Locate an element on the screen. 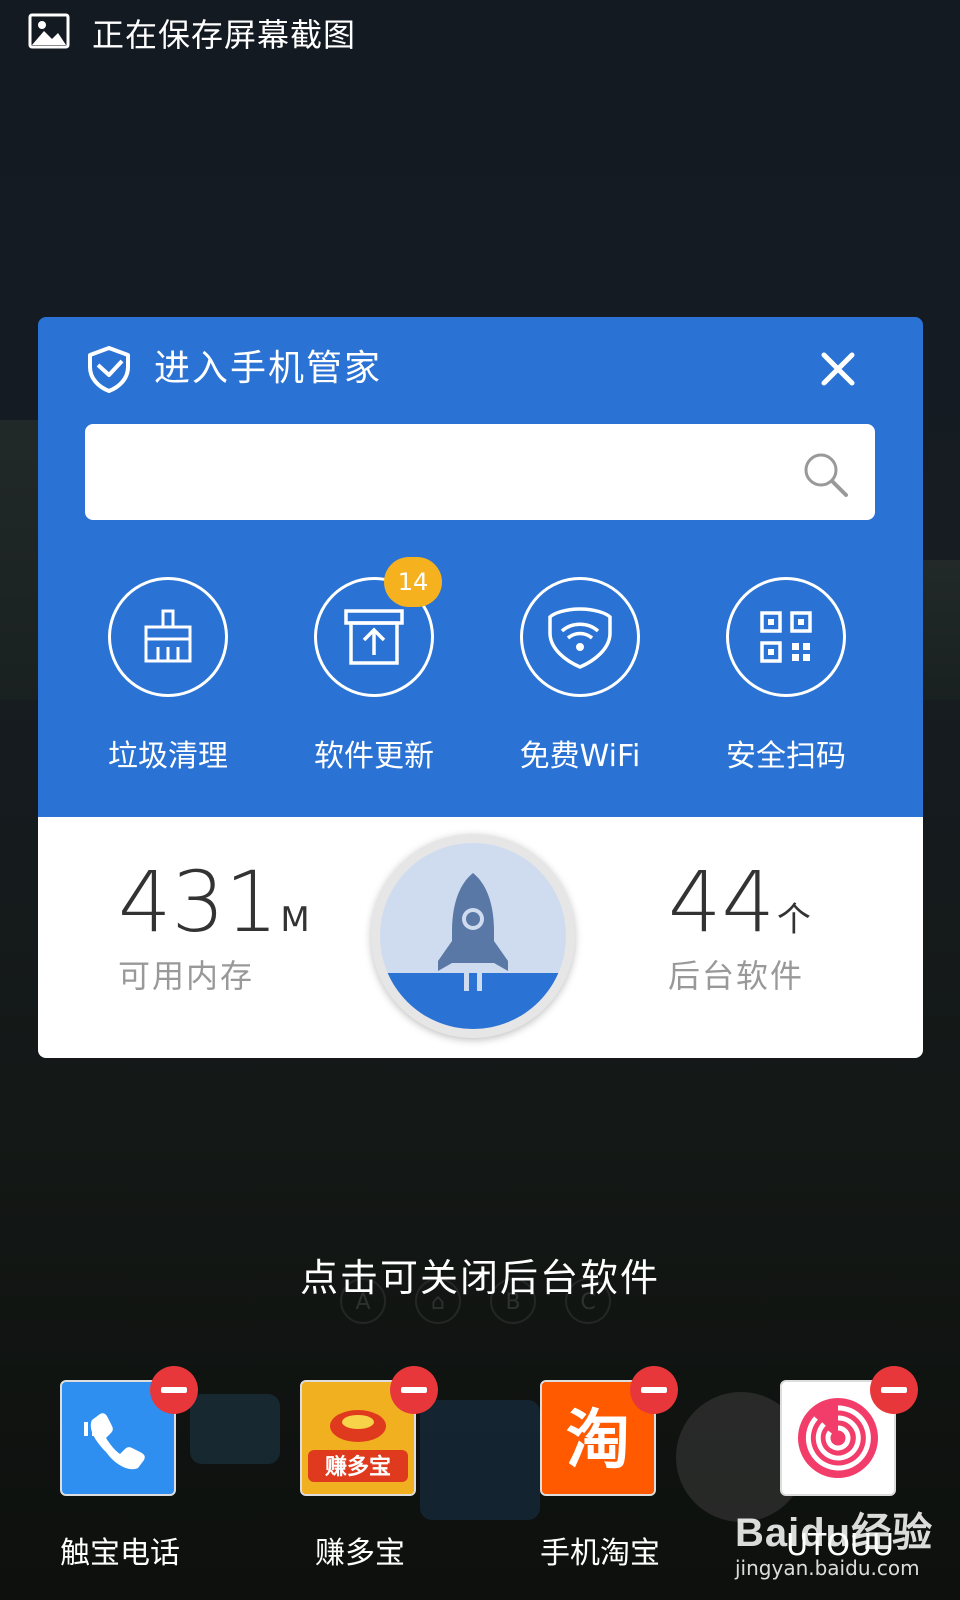 Image resolution: width=960 pixels, height=1600 pixels. tool-label: 垃圾清理 is located at coordinates (168, 756).